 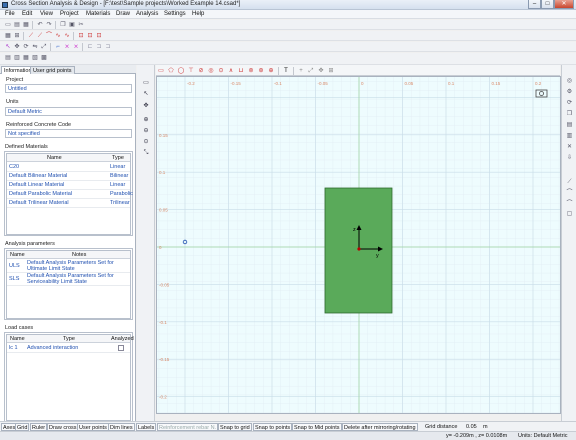 What do you see at coordinates (8, 47) in the screenshot?
I see `select-icon: ↖` at bounding box center [8, 47].